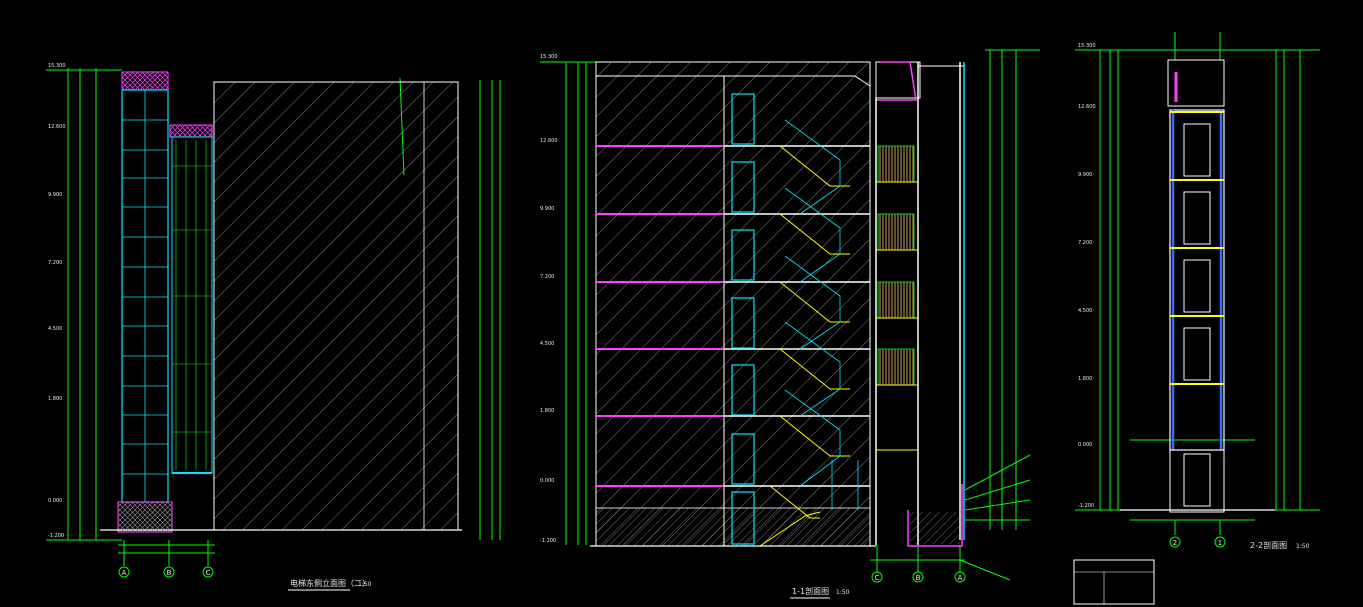 The image size is (1363, 607). Describe the element at coordinates (896, 81) in the screenshot. I see `section-shaft-magenta` at that location.